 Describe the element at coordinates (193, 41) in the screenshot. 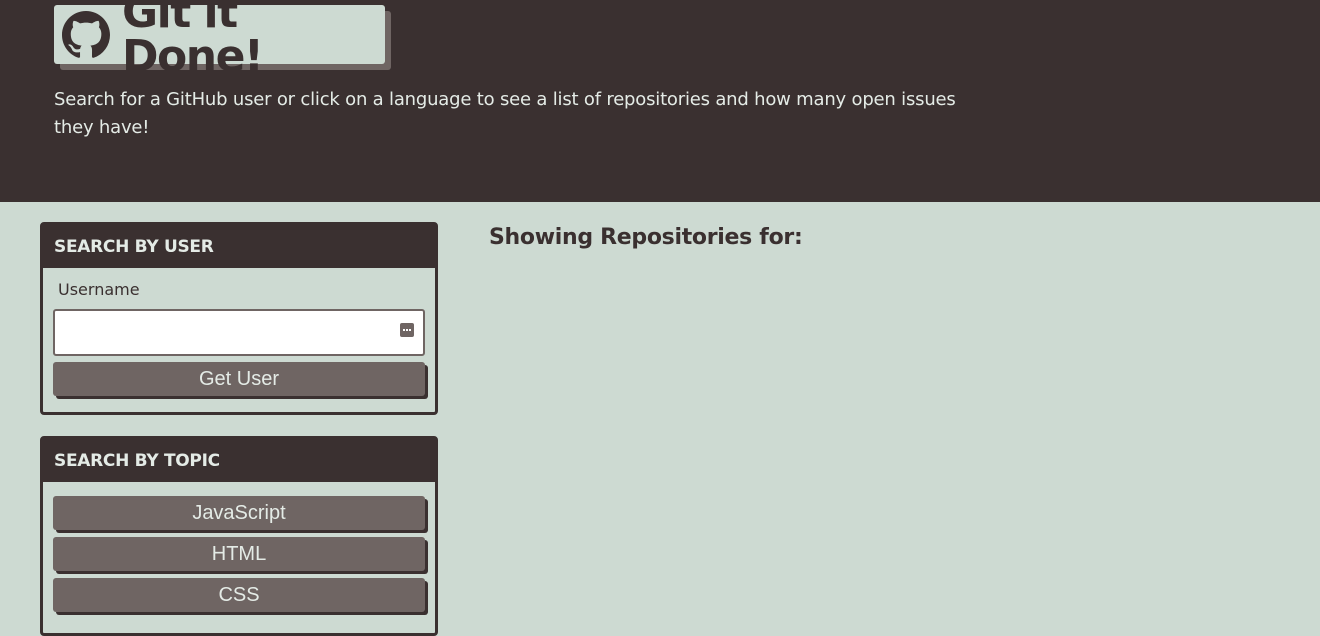

I see `app-title: Git it Done!` at that location.